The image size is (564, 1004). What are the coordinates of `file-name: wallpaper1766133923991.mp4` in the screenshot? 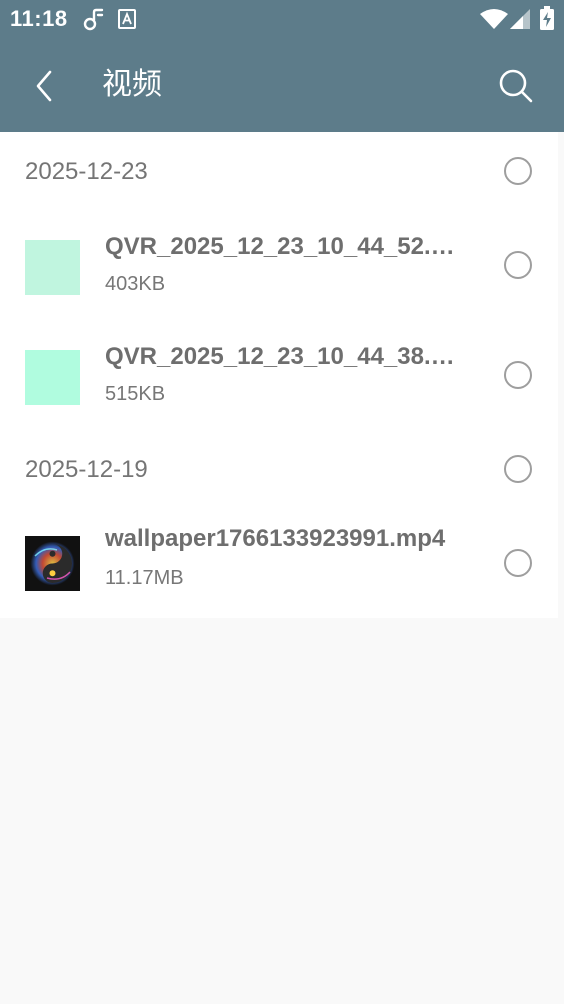 It's located at (275, 538).